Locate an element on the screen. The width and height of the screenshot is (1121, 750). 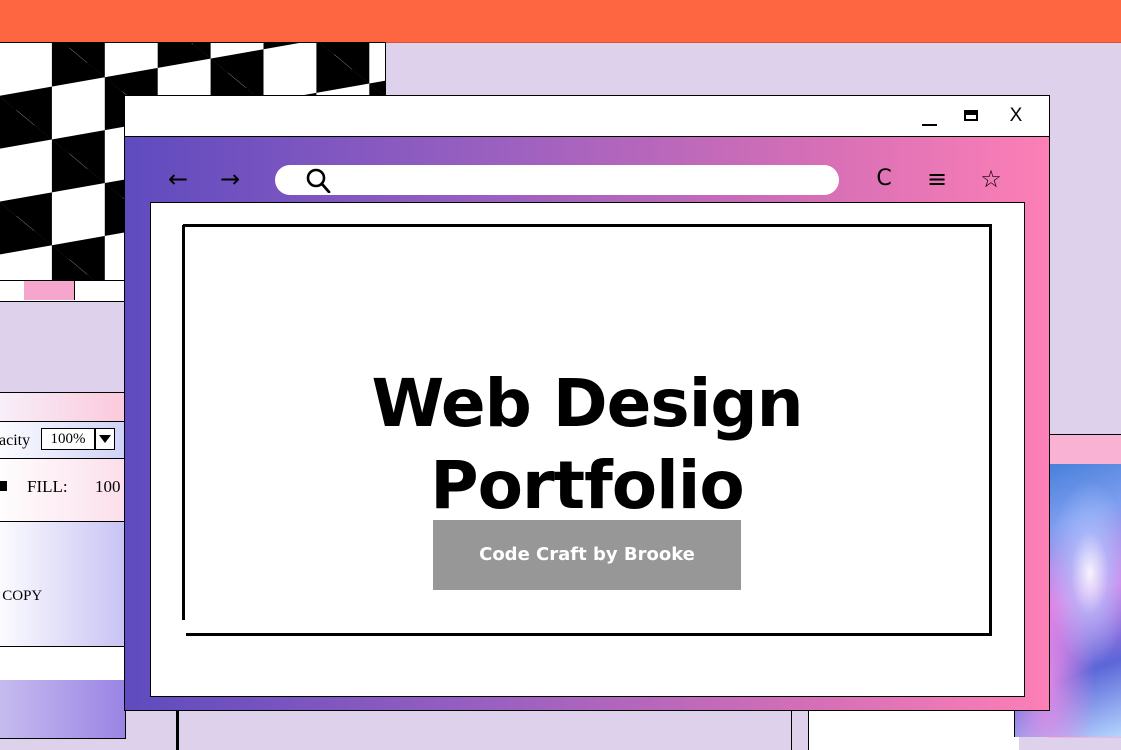
opacity-row: pacity 100% is located at coordinates (62, 440).